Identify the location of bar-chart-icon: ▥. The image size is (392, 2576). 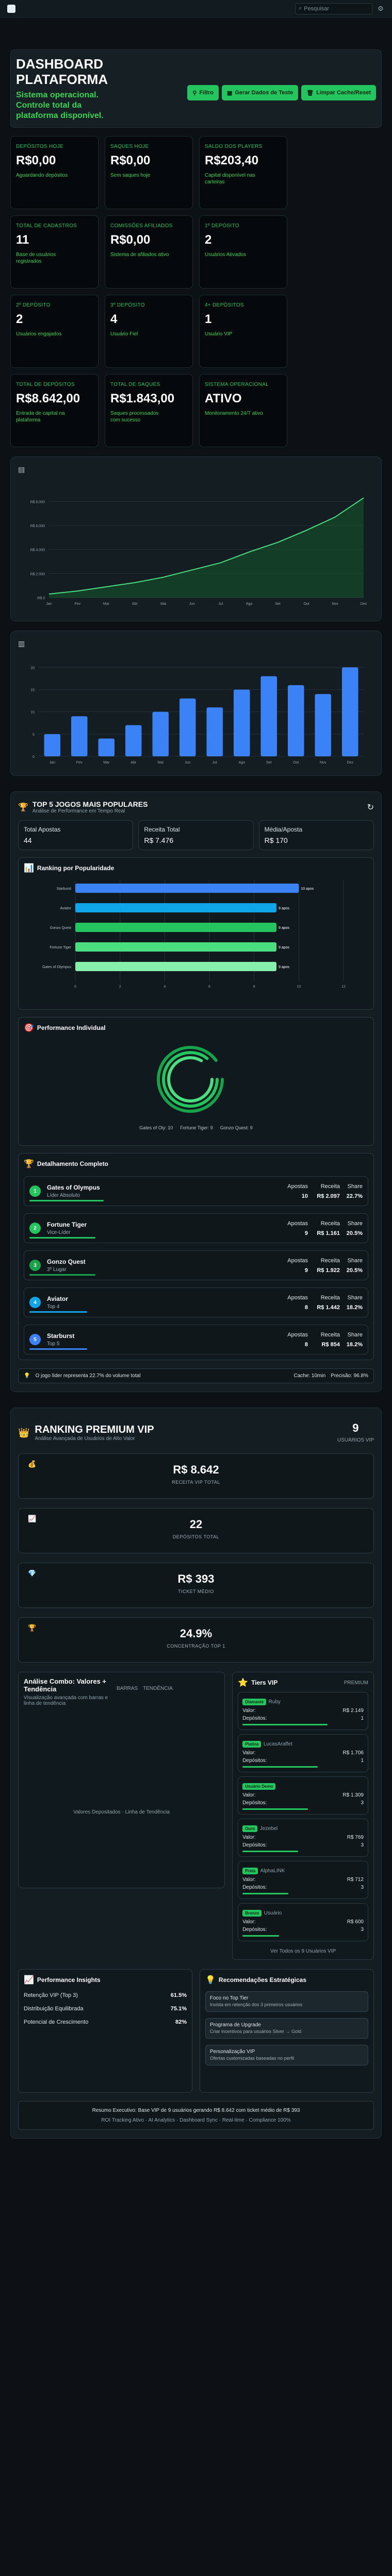
(22, 643).